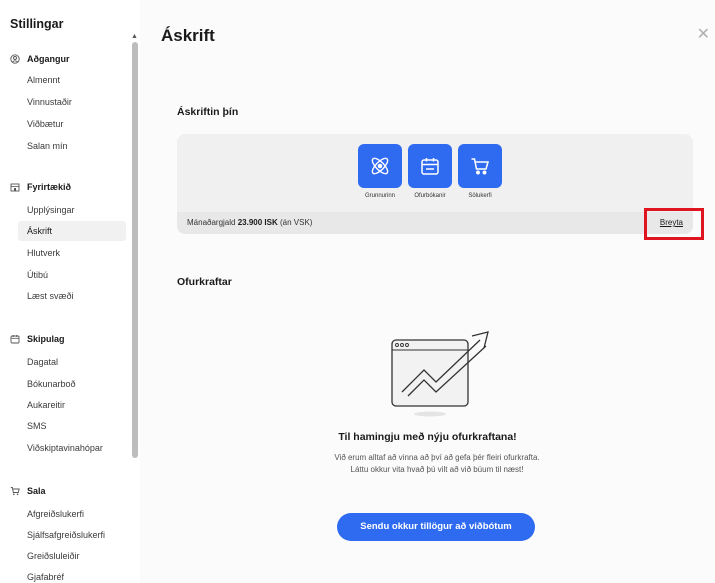 Image resolution: width=715 pixels, height=583 pixels. I want to click on price-suffix: (án VSK), so click(296, 222).